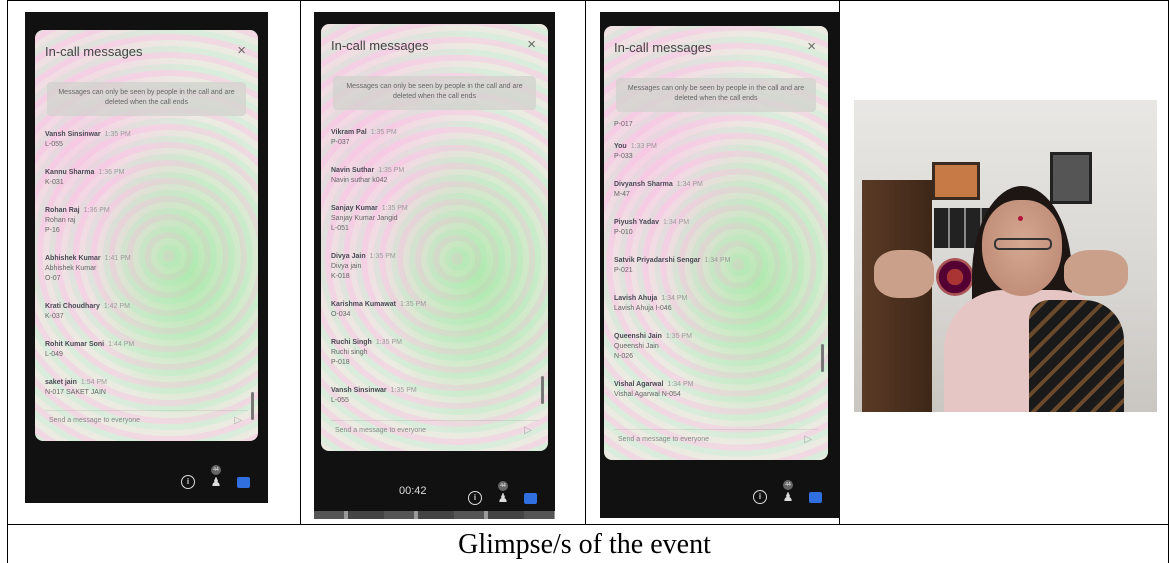 Image resolution: width=1169 pixels, height=563 pixels. I want to click on list-item: Rohit Kumar Soni 1:44 PM L-049, so click(144, 350).